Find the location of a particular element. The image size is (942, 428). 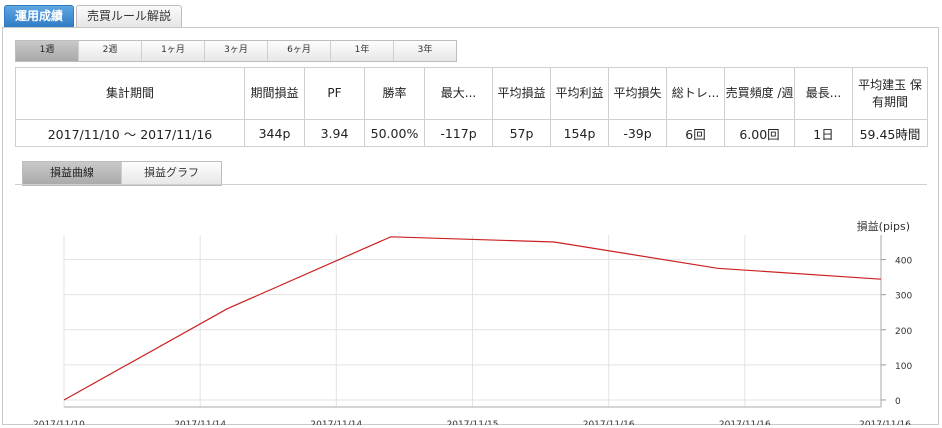

period-tab-1y: 1年 is located at coordinates (362, 51).